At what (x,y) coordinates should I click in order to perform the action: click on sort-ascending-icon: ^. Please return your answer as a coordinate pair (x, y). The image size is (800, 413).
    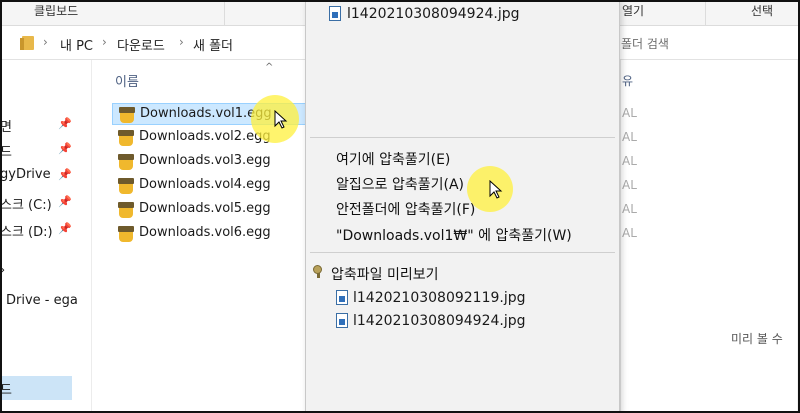
    Looking at the image, I should click on (269, 67).